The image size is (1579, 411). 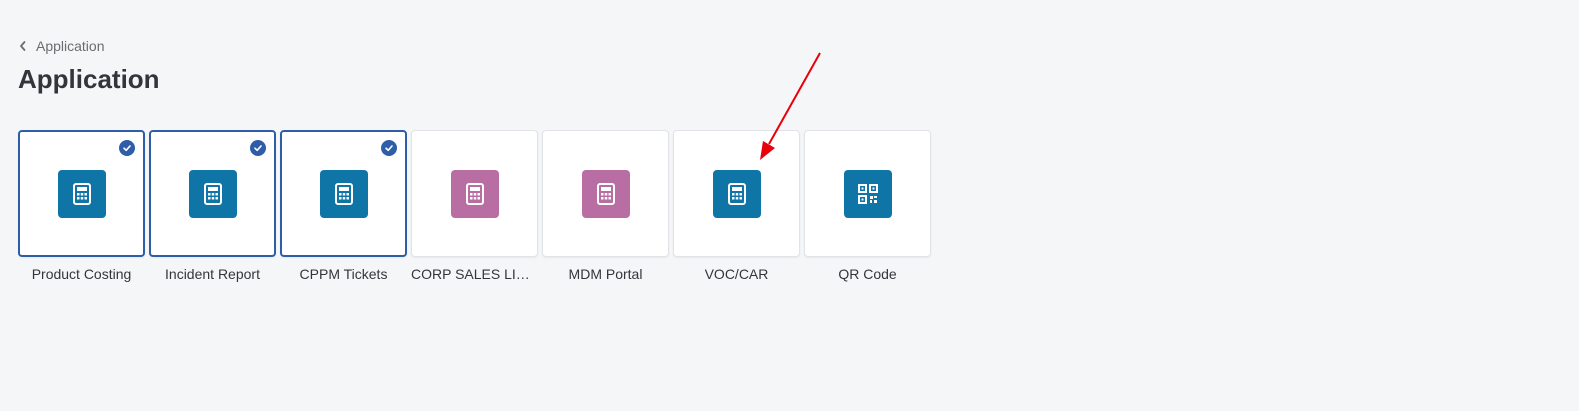 I want to click on breadcrumb-label: Application, so click(x=70, y=46).